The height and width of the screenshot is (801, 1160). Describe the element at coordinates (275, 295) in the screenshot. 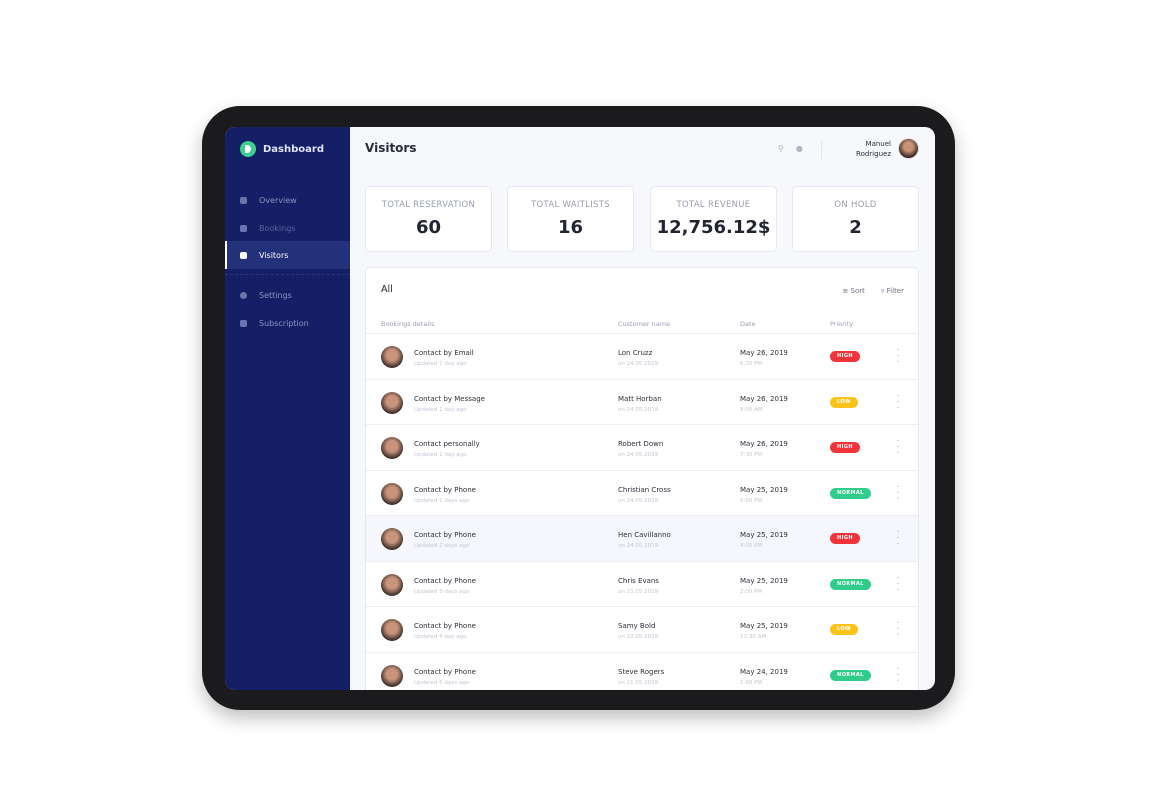

I see `sidebar-item-label: Settings` at that location.